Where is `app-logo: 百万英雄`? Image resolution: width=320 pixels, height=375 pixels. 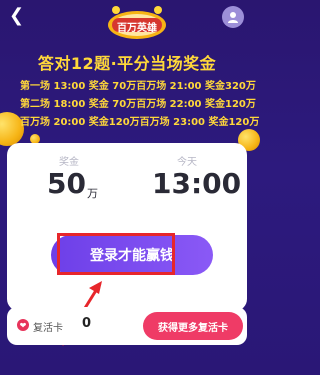
app-logo: 百万英雄 is located at coordinates (137, 23).